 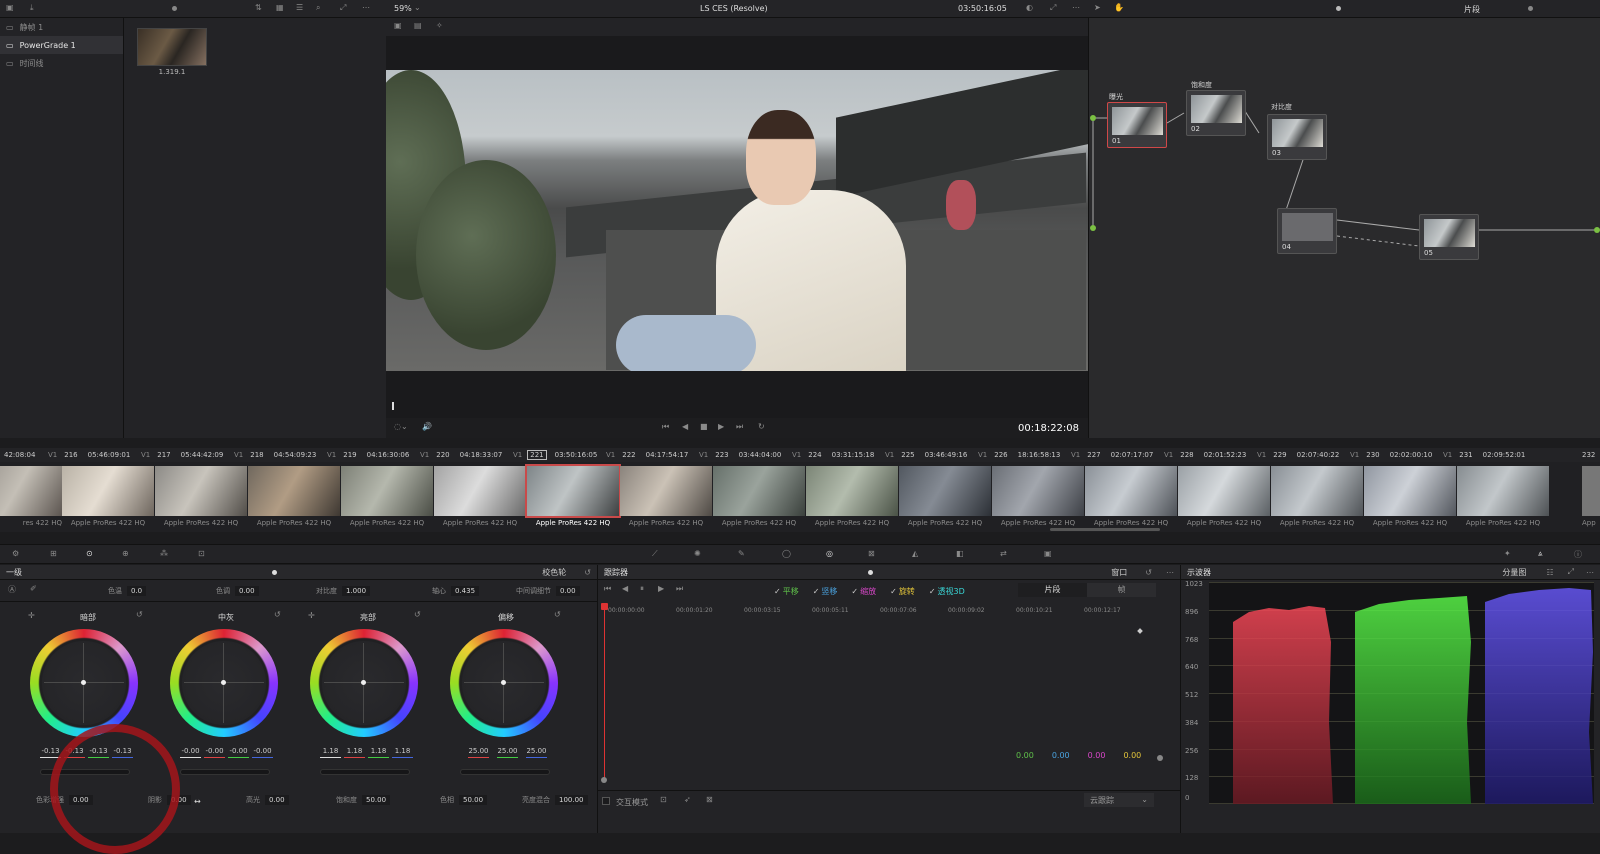 What do you see at coordinates (604, 606) in the screenshot?
I see `tracker-playhead-handle` at bounding box center [604, 606].